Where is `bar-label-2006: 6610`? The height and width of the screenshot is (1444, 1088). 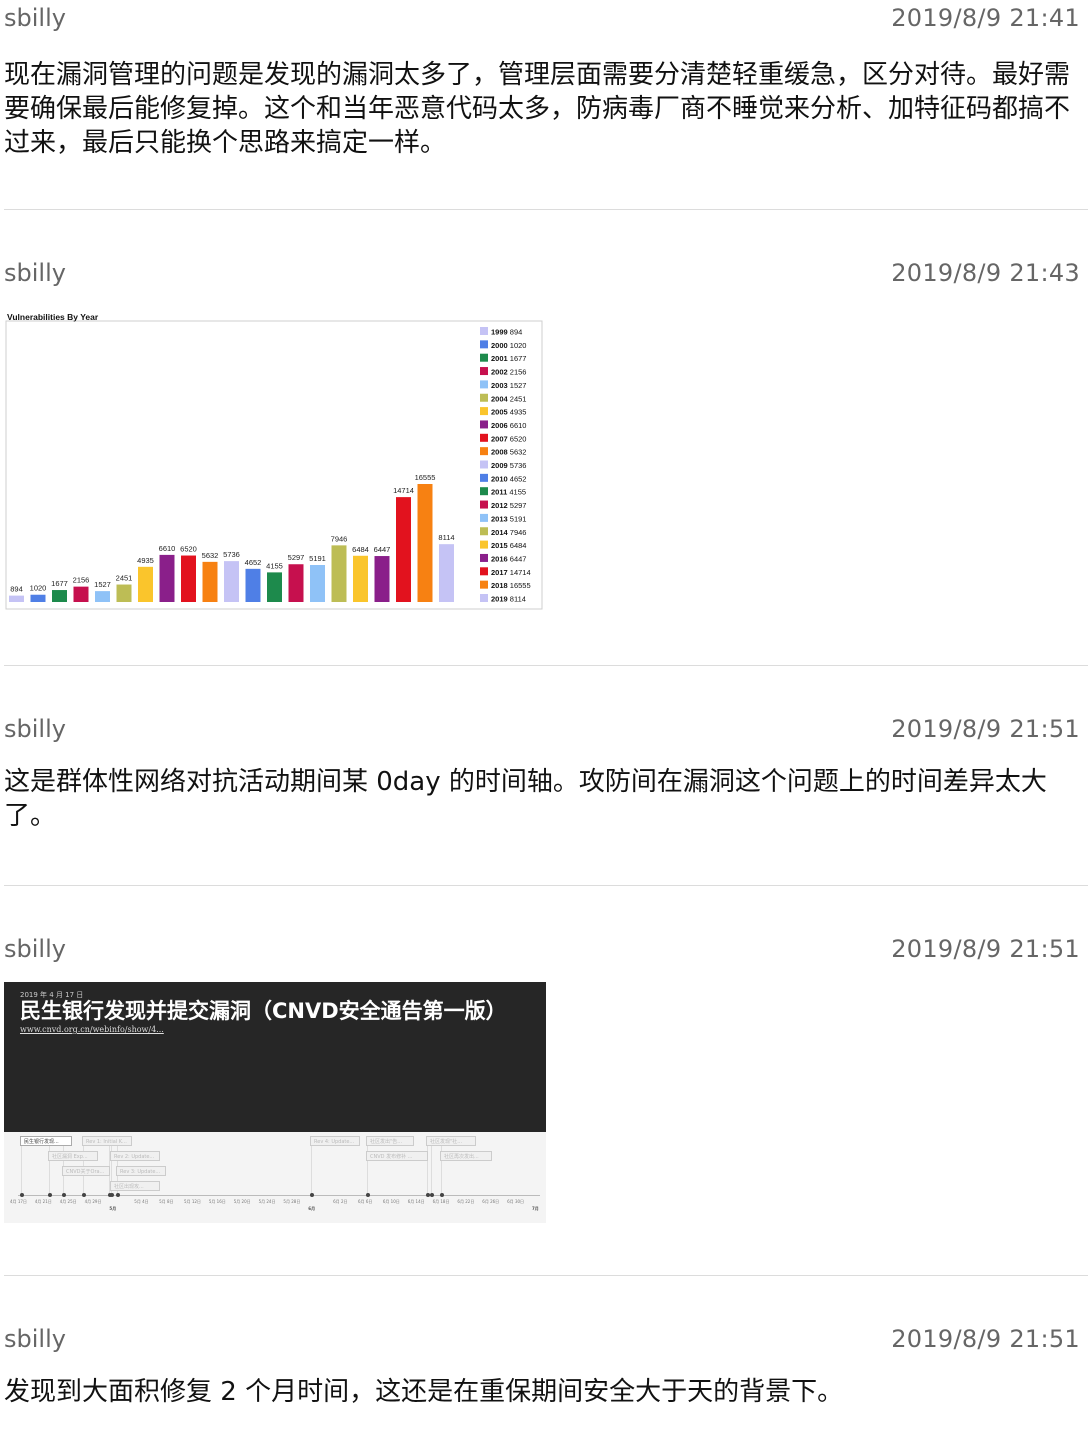 bar-label-2006: 6610 is located at coordinates (167, 548).